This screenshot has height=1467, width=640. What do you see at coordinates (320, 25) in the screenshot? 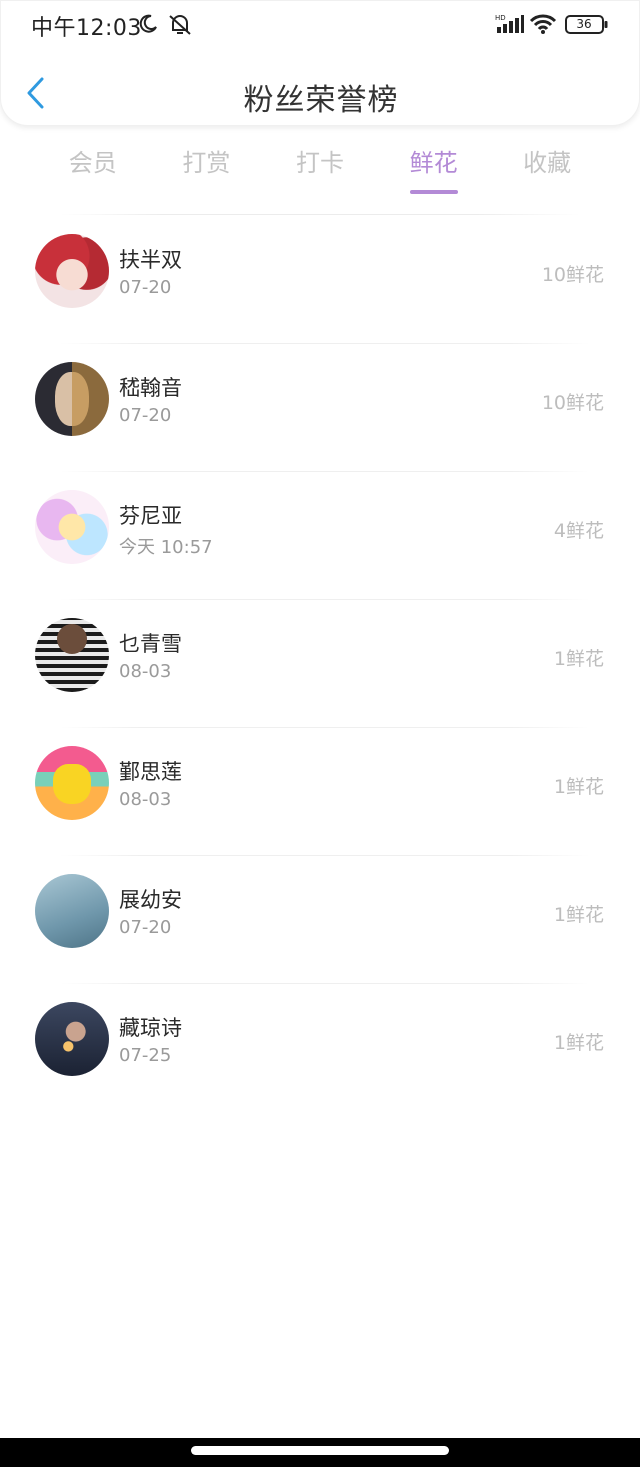
I see `status-bar: 中午12:03 HD 36` at bounding box center [320, 25].